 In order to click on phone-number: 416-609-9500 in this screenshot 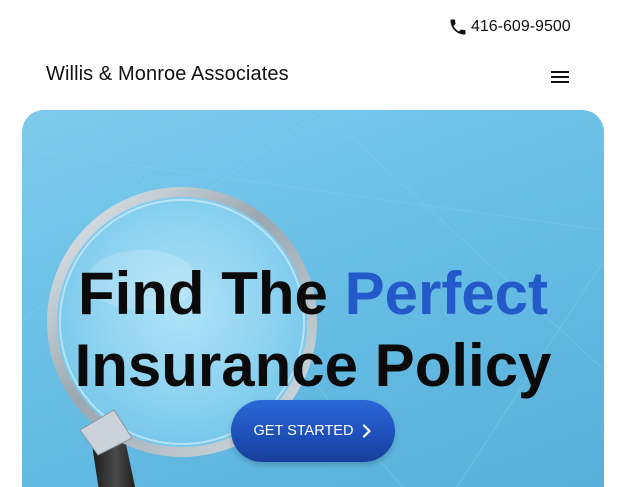, I will do `click(521, 26)`.